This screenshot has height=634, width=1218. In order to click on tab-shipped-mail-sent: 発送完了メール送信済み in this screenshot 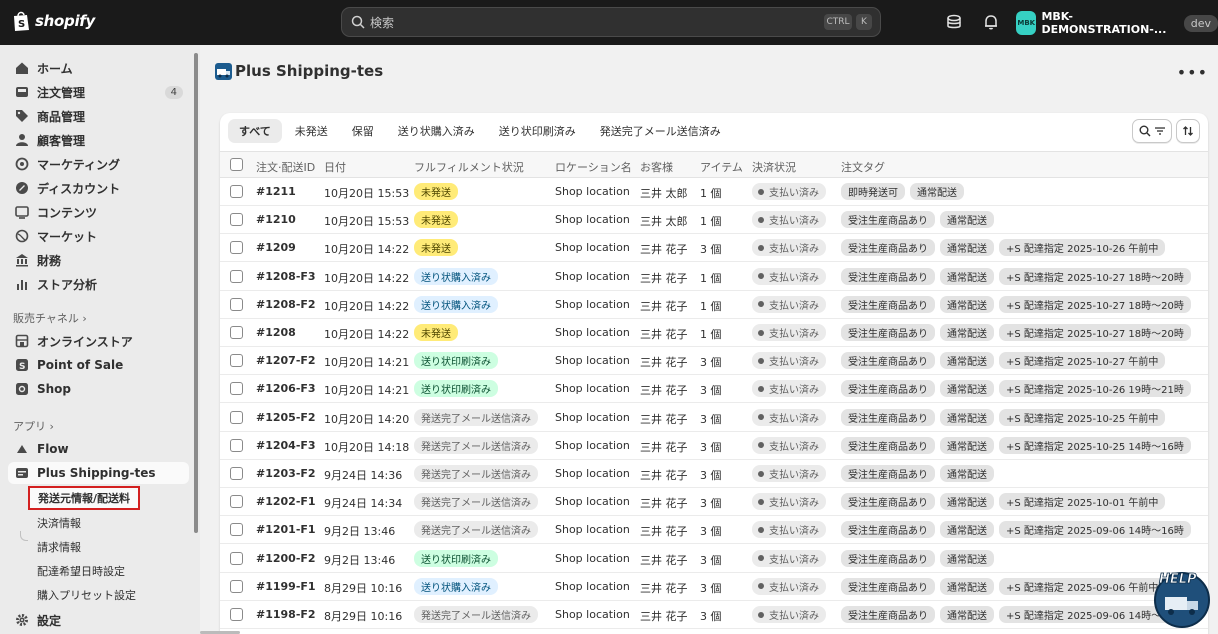, I will do `click(660, 131)`.